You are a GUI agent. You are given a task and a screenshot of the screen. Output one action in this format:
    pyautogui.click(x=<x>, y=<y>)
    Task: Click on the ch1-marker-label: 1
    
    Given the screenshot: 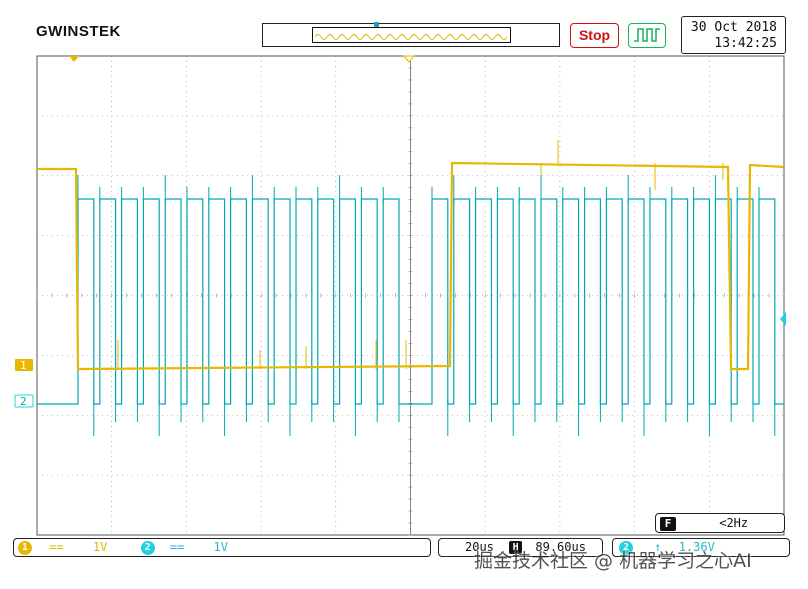 What is the action you would take?
    pyautogui.click(x=23, y=365)
    